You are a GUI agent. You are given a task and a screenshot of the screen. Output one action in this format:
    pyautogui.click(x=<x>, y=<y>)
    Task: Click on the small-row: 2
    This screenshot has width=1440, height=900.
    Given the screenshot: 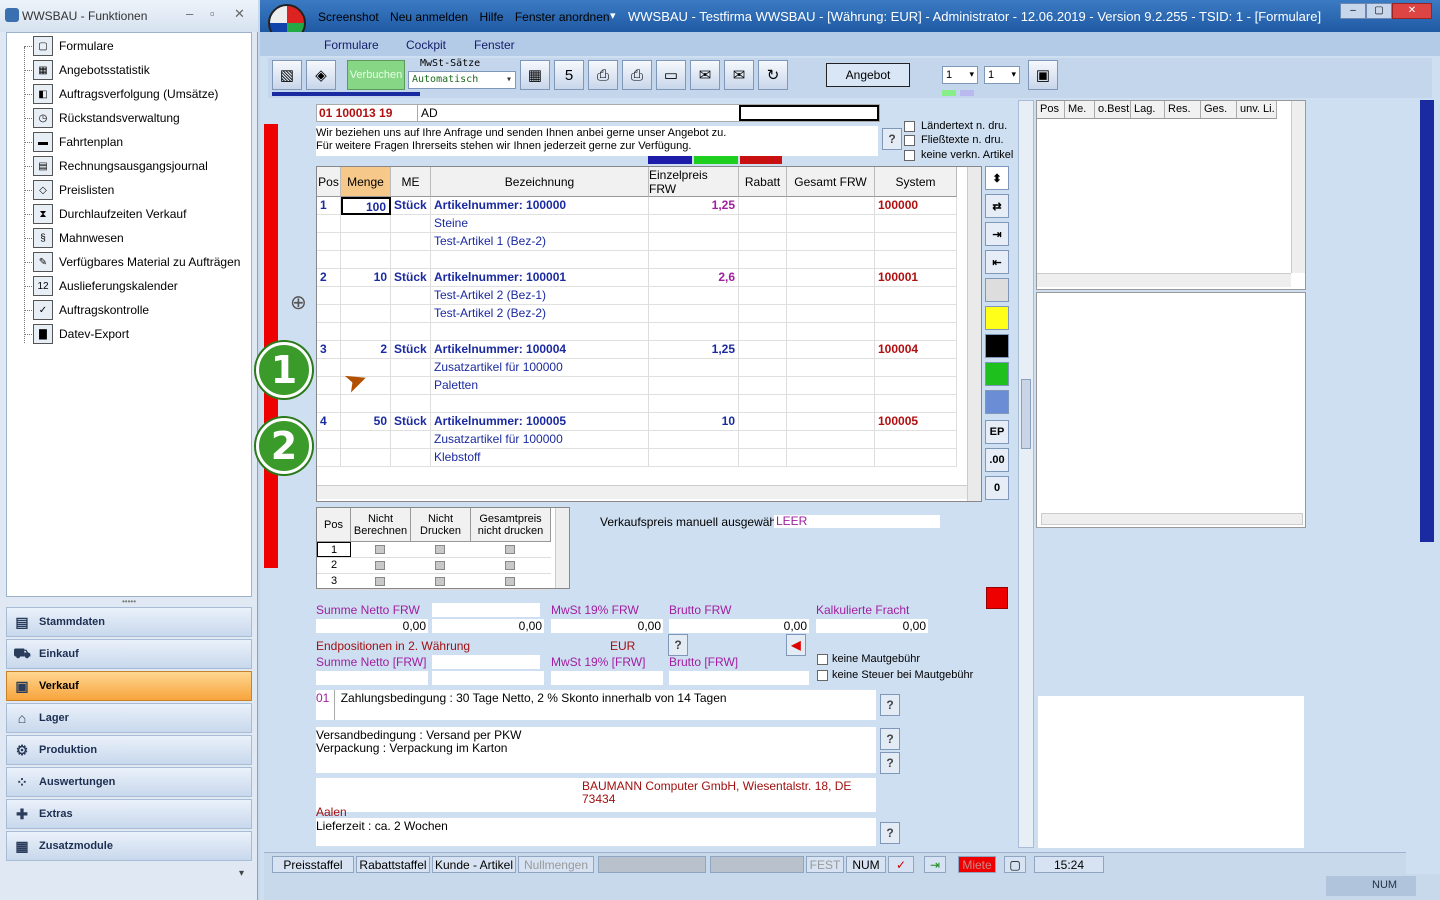 What is the action you would take?
    pyautogui.click(x=434, y=566)
    